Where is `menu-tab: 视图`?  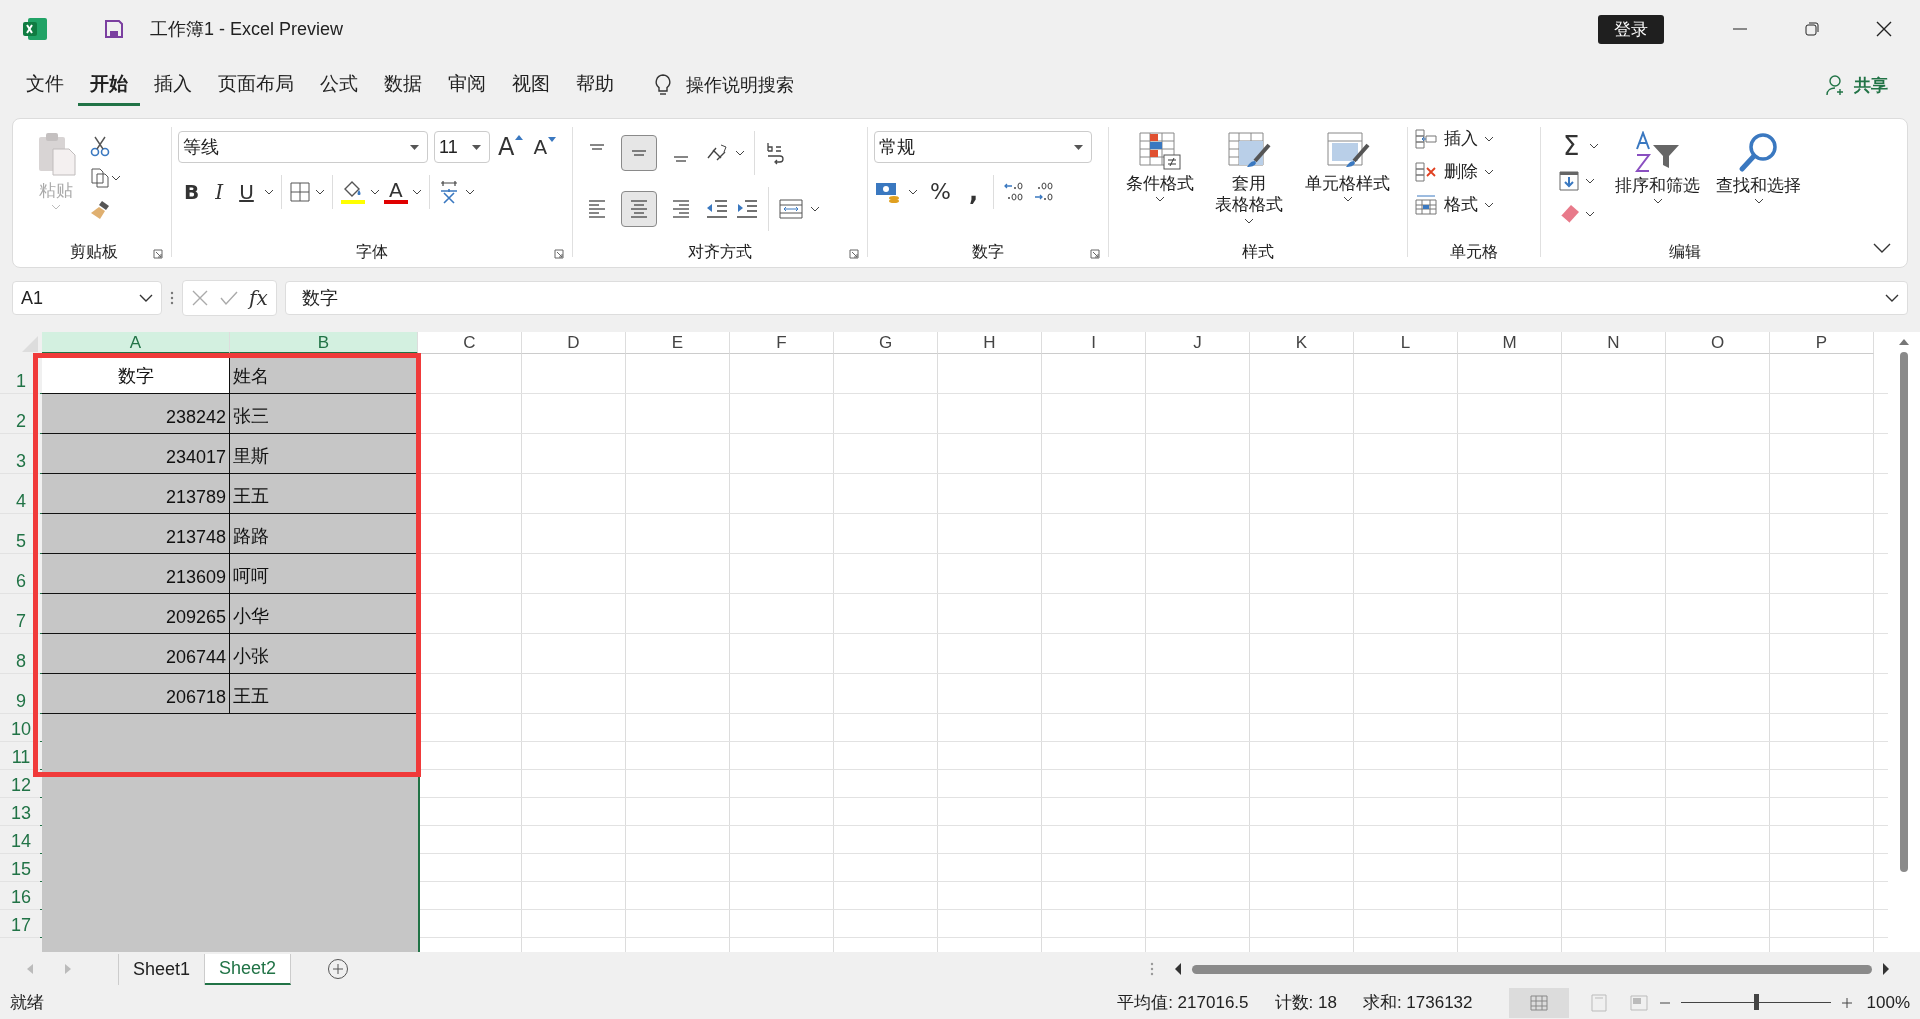 menu-tab: 视图 is located at coordinates (531, 85).